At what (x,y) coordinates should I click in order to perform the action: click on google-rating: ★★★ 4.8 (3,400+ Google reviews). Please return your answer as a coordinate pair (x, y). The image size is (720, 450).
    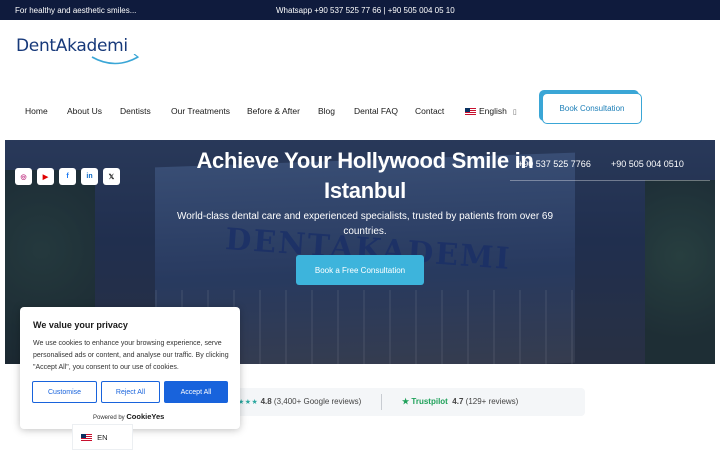
    Looking at the image, I should click on (299, 401).